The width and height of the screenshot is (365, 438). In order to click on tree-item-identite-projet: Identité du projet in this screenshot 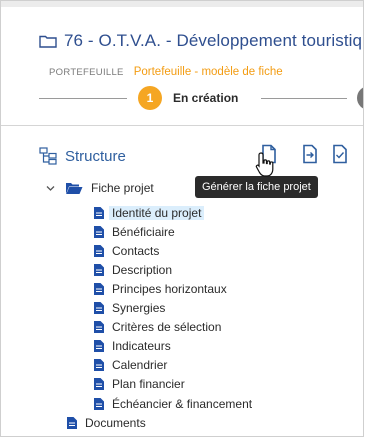, I will do `click(149, 213)`.